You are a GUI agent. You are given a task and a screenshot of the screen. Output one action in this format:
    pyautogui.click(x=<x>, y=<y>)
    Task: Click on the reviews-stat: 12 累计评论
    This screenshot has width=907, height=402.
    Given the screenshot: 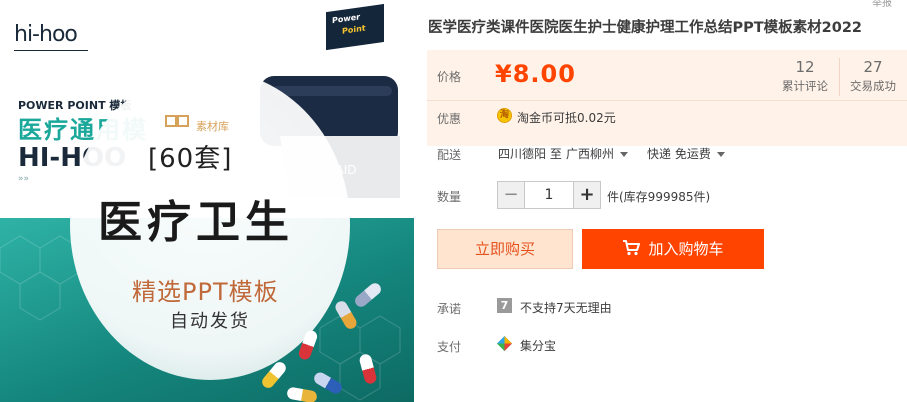 What is the action you would take?
    pyautogui.click(x=805, y=76)
    